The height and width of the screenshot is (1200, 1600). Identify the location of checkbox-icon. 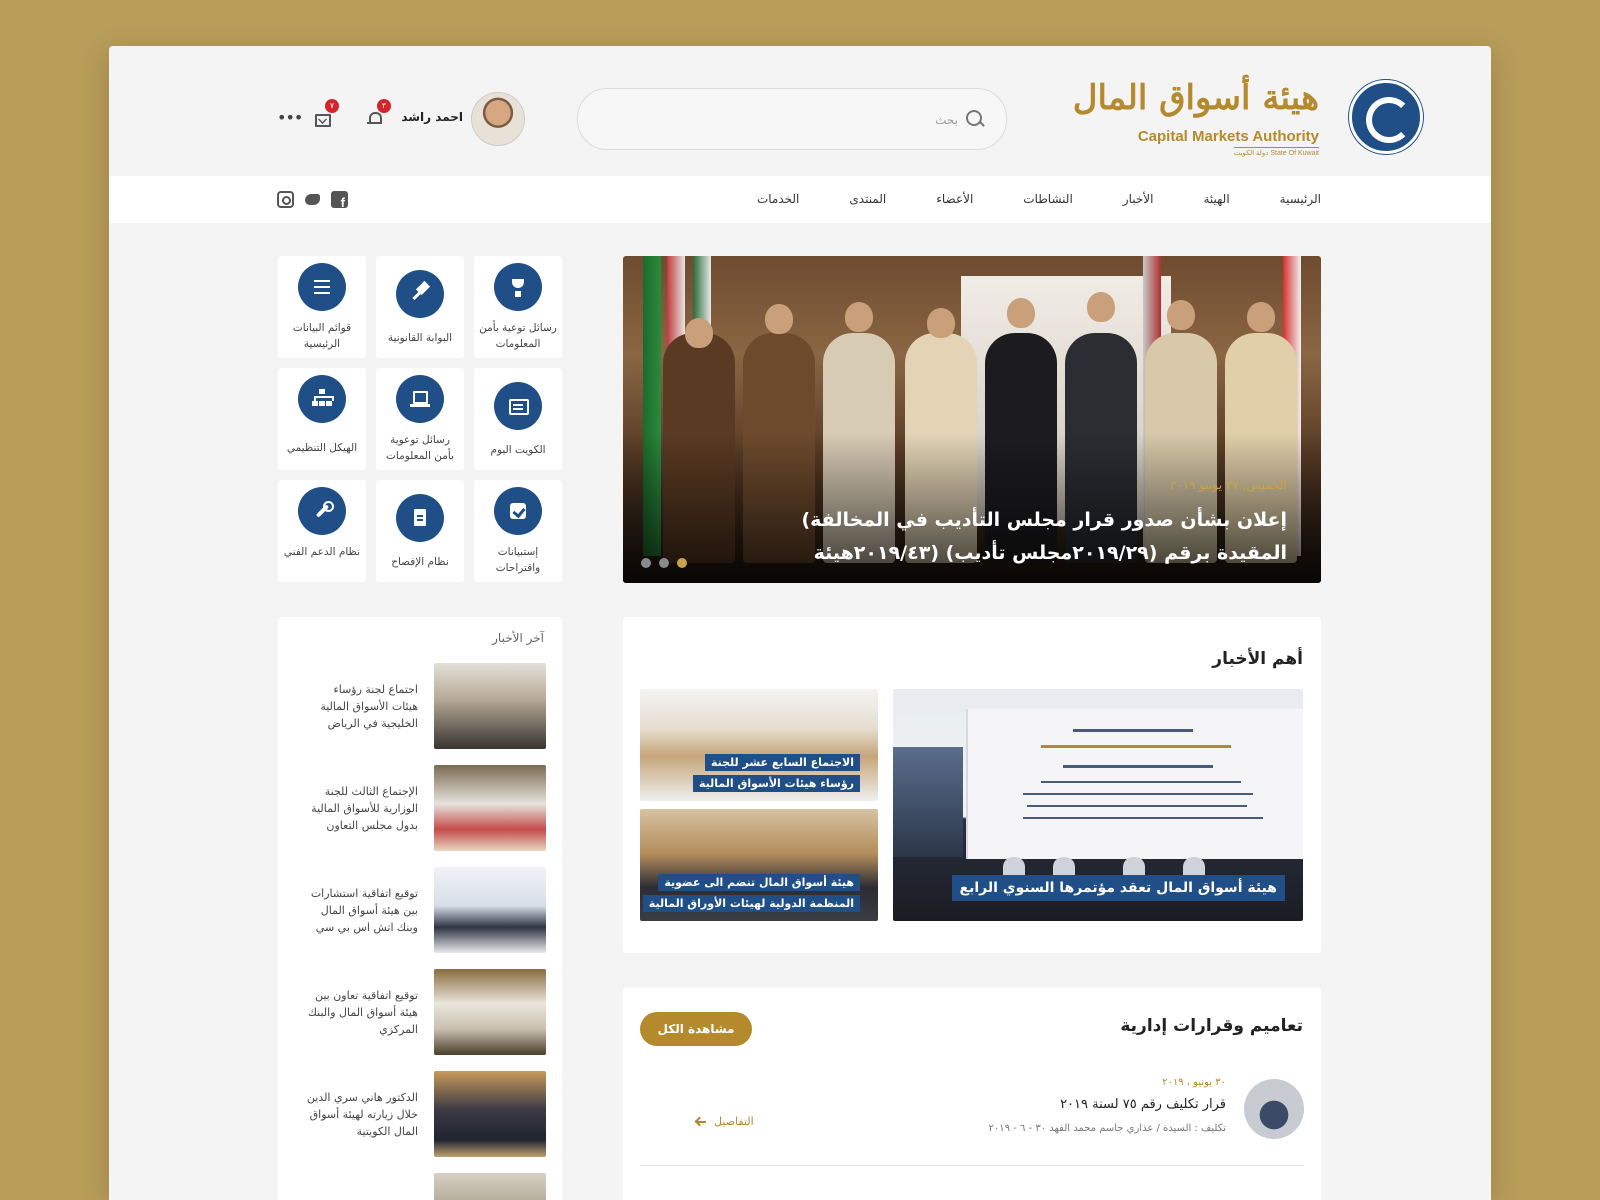
(518, 511).